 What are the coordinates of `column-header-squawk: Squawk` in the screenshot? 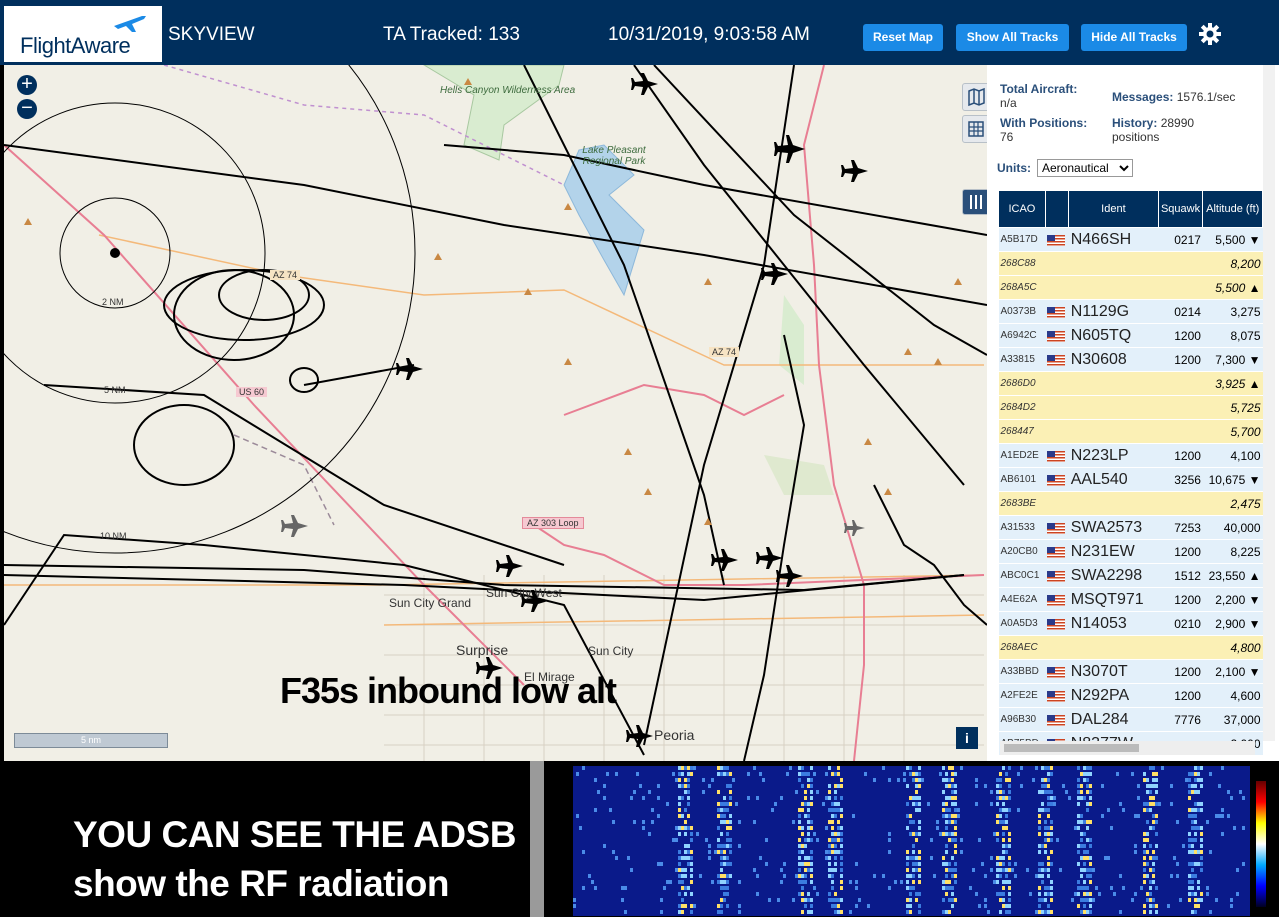 It's located at (1180, 209).